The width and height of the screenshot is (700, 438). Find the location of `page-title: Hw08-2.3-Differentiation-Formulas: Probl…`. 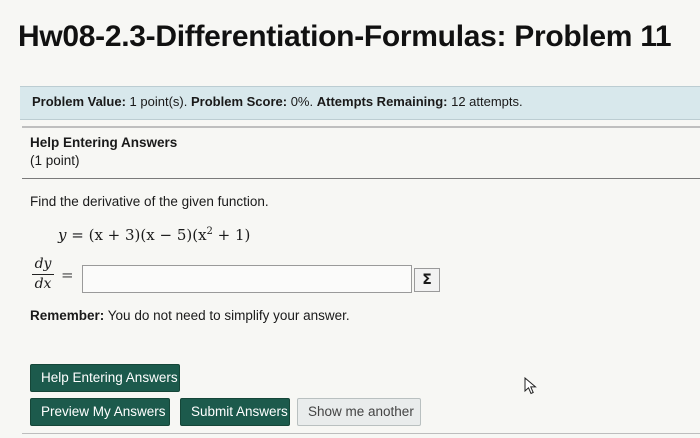

page-title: Hw08-2.3-Differentiation-Formulas: Probl… is located at coordinates (345, 36).